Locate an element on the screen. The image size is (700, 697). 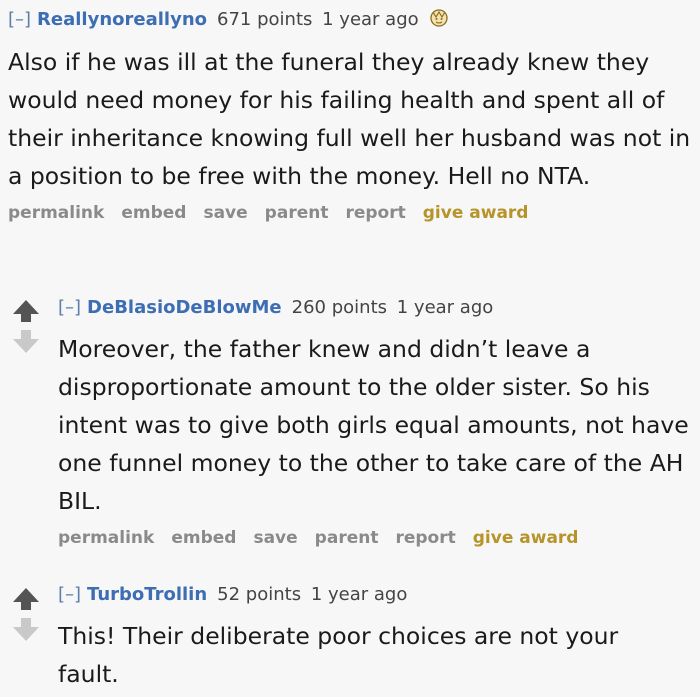
author-link: TurboTrollin is located at coordinates (147, 594).